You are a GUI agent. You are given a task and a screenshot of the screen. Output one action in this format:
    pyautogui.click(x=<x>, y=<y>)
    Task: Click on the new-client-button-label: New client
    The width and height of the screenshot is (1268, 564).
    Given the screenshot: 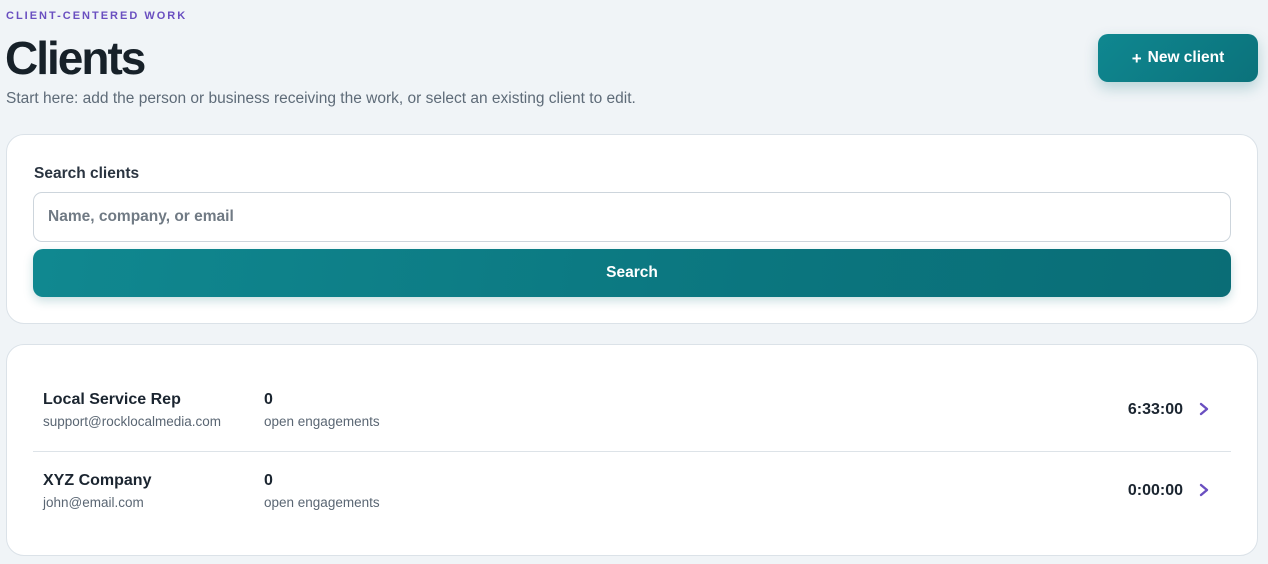 What is the action you would take?
    pyautogui.click(x=1186, y=57)
    